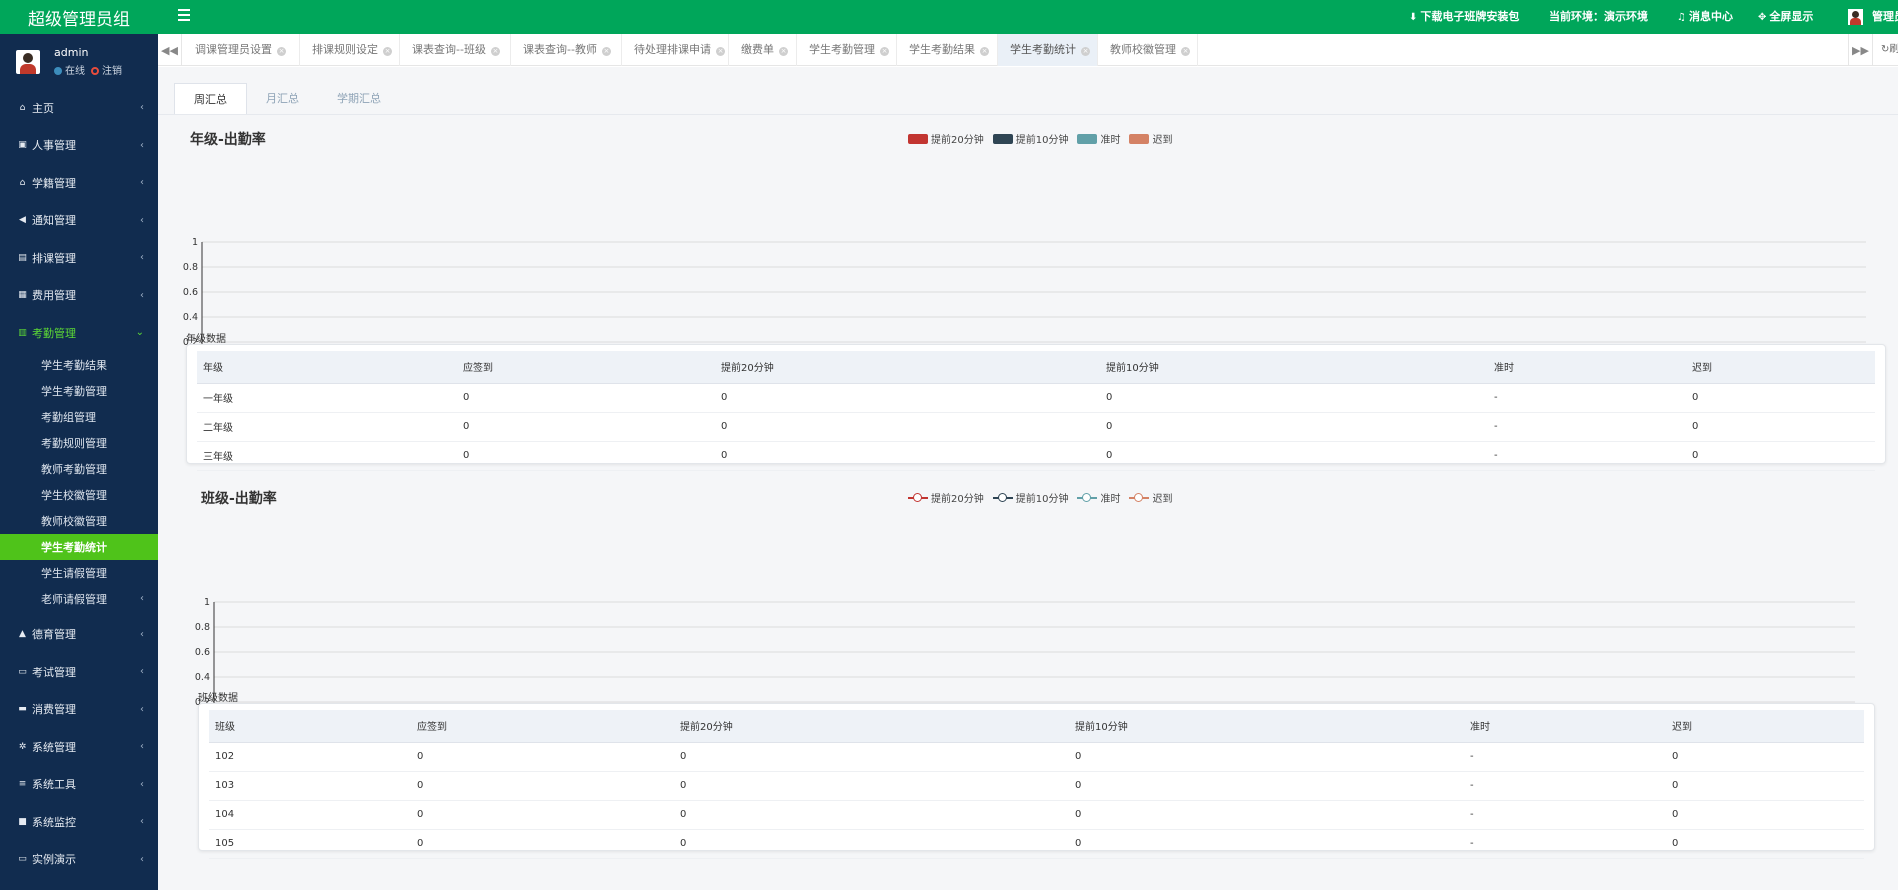 The image size is (1898, 890). Describe the element at coordinates (79, 573) in the screenshot. I see `submenu-item: 学生请假管理` at that location.